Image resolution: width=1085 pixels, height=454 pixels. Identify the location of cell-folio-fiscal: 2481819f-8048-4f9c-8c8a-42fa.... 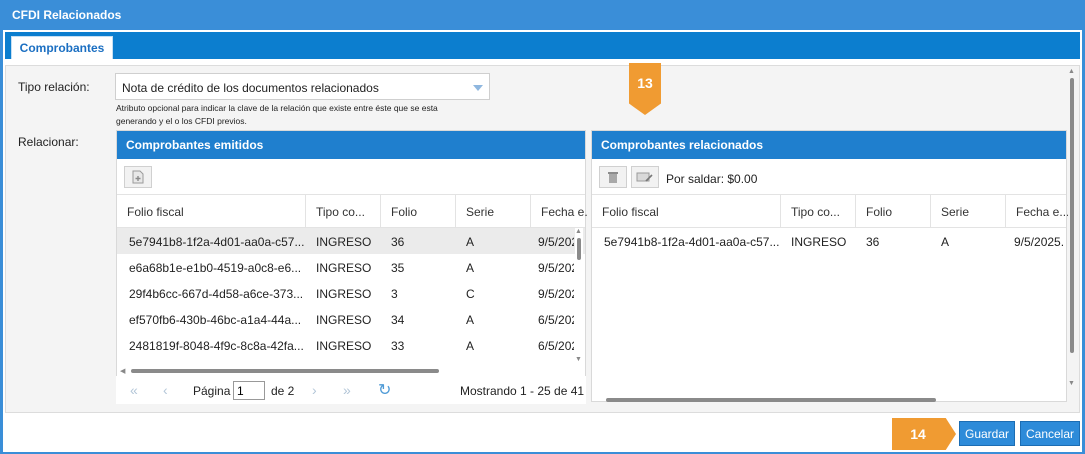
(216, 346).